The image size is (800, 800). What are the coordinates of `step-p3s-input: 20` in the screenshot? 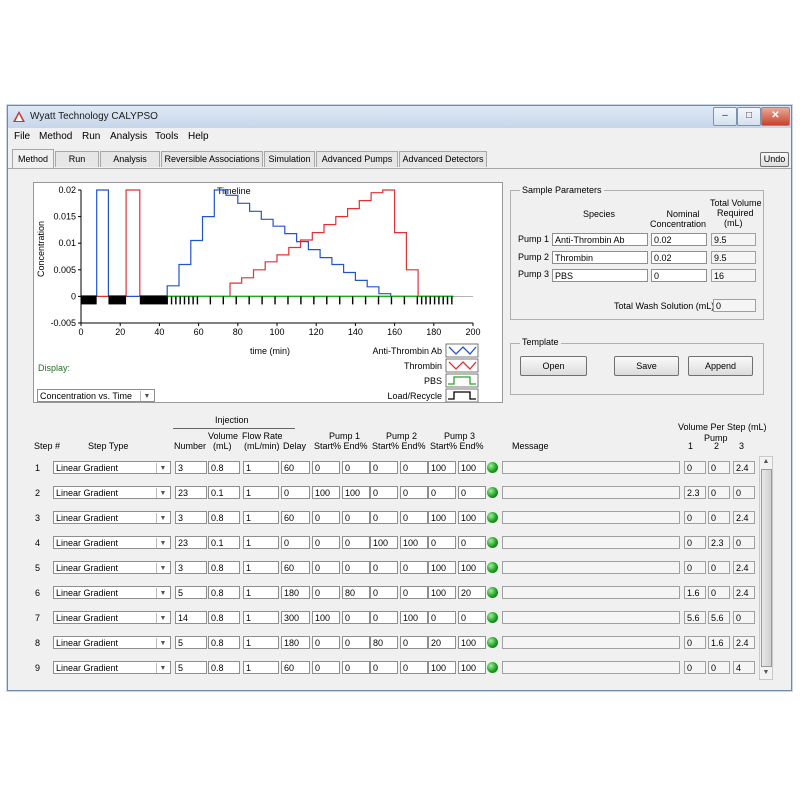 It's located at (442, 642).